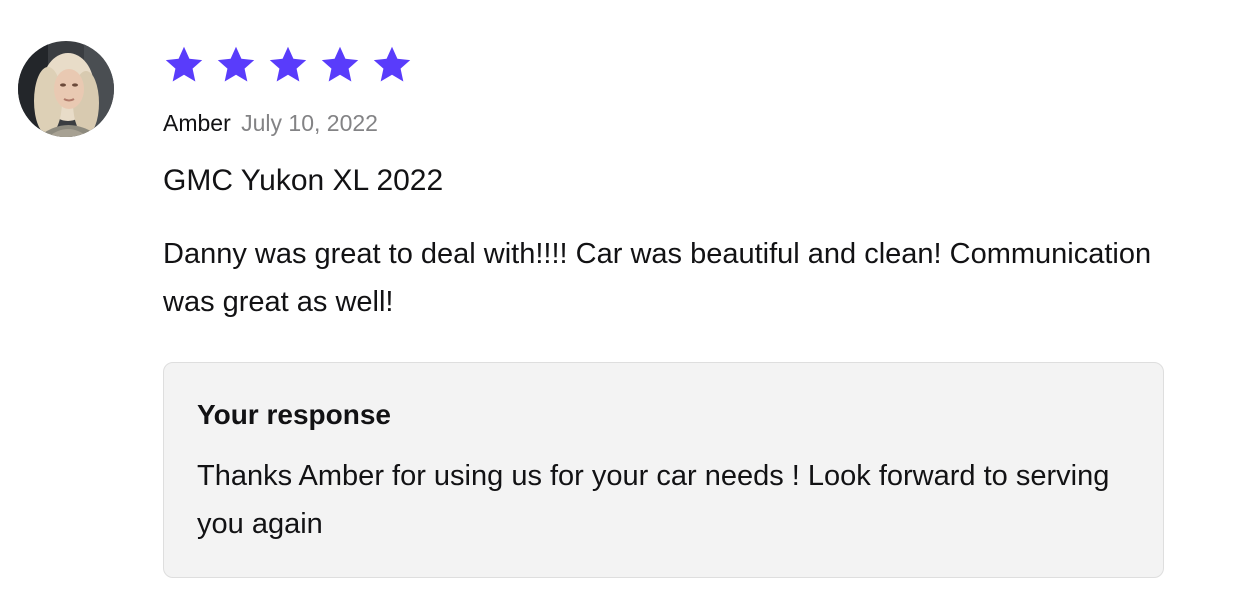 The height and width of the screenshot is (608, 1246). What do you see at coordinates (294, 414) in the screenshot?
I see `response-title: Your response` at bounding box center [294, 414].